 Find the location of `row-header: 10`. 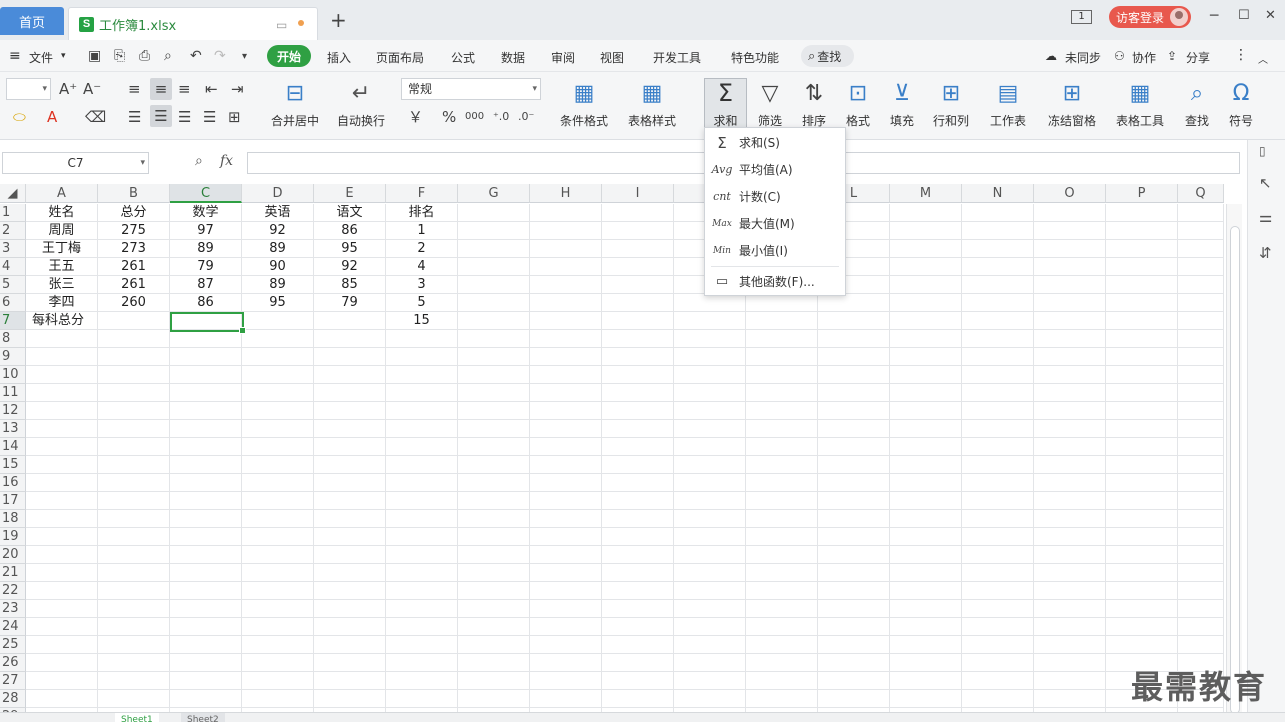

row-header: 10 is located at coordinates (13, 375).